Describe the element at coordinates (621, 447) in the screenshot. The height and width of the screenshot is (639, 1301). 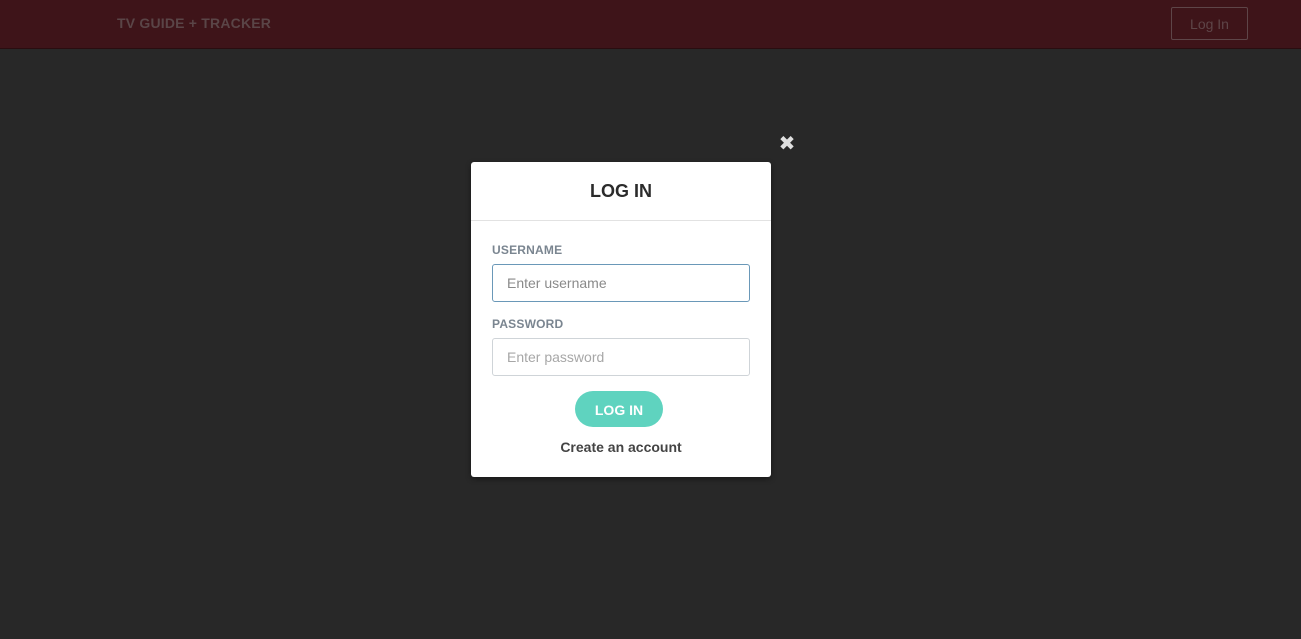
I see `create-account-link: Create an account` at that location.